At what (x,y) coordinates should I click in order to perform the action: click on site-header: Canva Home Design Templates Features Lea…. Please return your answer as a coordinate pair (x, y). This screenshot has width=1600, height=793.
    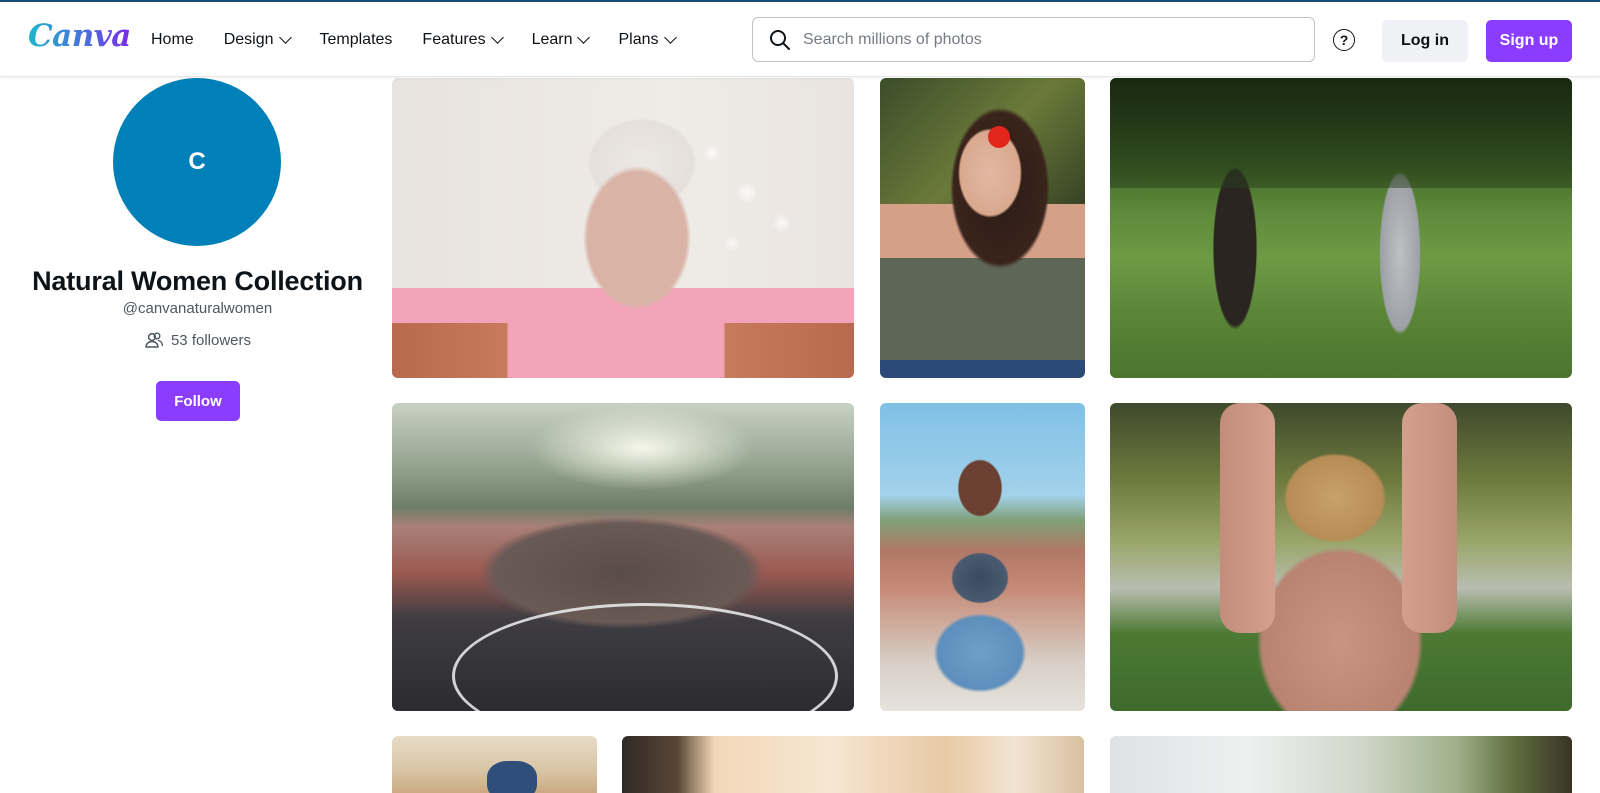
    Looking at the image, I should click on (800, 39).